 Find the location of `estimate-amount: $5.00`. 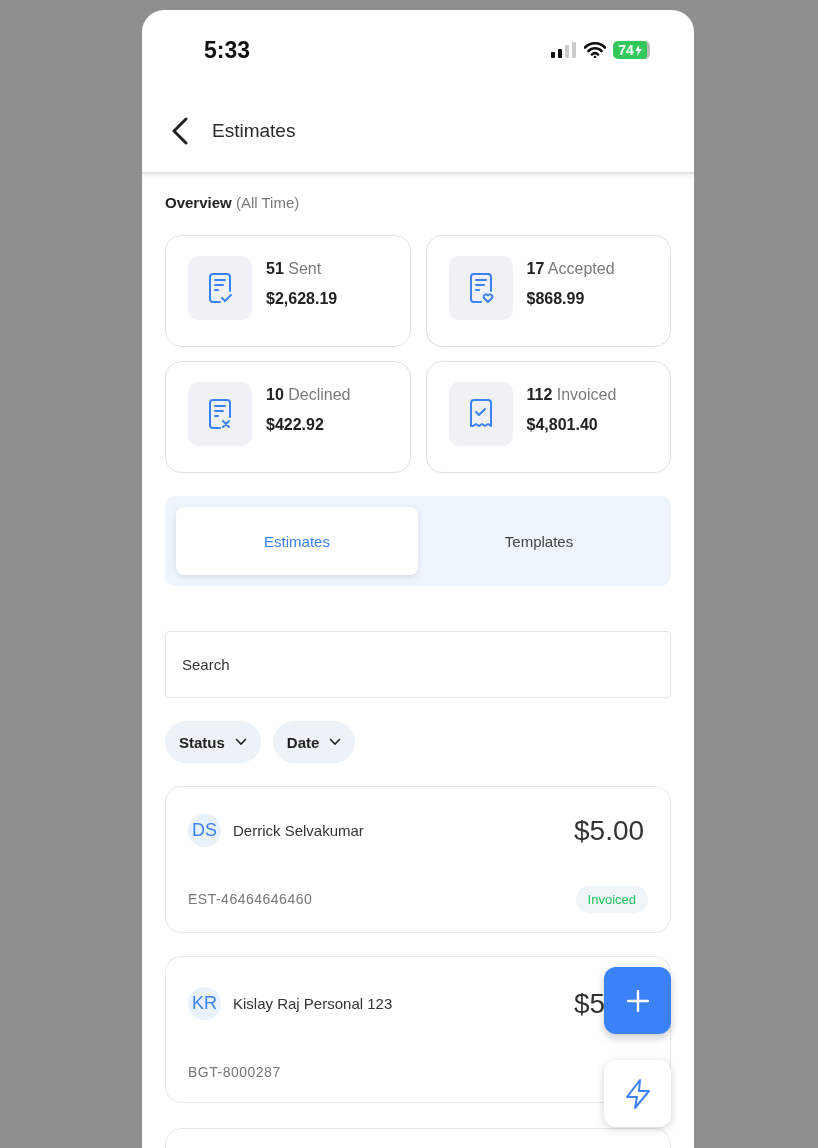

estimate-amount: $5.00 is located at coordinates (609, 830).